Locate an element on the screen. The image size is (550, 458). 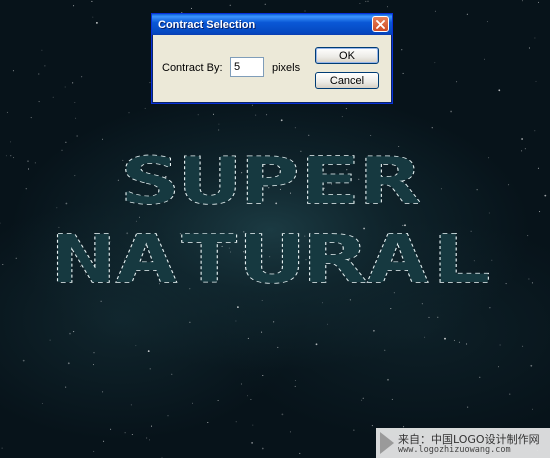
watermark-url: www.logozhizuowang.com is located at coordinates (454, 450).